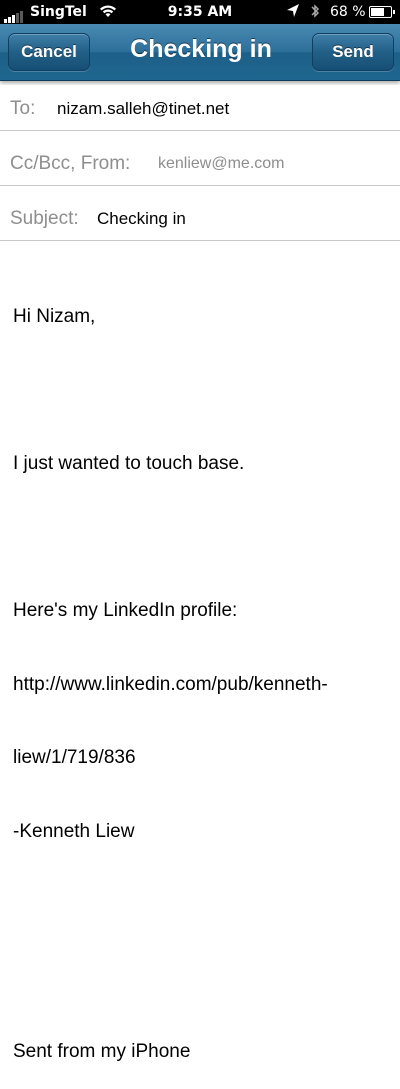 This screenshot has height=1089, width=400. What do you see at coordinates (201, 49) in the screenshot?
I see `page-title: Checking in` at bounding box center [201, 49].